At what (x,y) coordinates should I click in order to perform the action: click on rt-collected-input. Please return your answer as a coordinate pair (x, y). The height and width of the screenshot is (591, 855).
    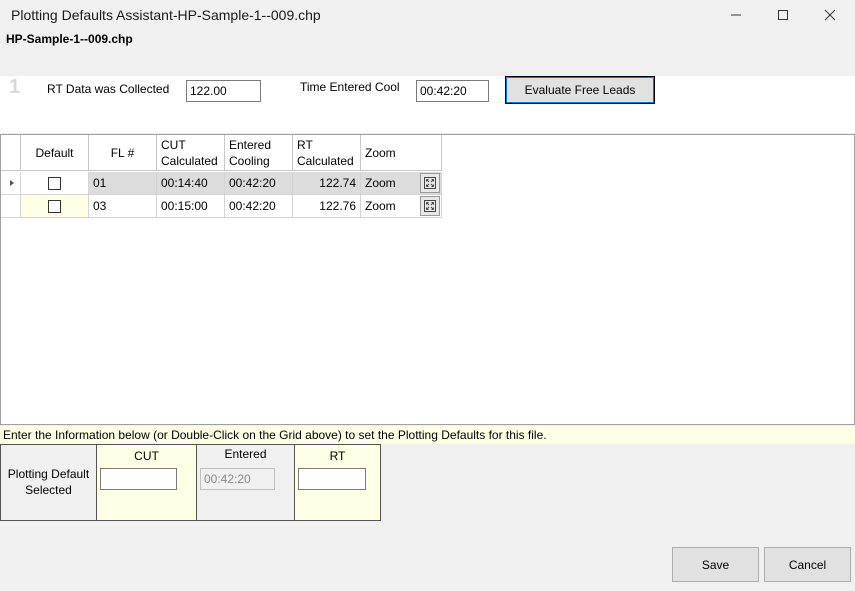
    Looking at the image, I should click on (223, 91).